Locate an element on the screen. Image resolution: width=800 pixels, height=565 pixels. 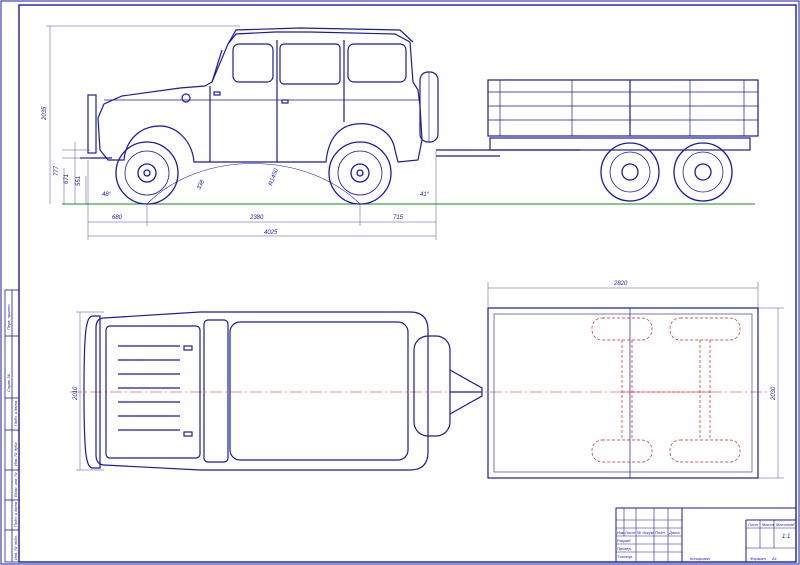
tb-row-0: Изм is located at coordinates (621, 532).